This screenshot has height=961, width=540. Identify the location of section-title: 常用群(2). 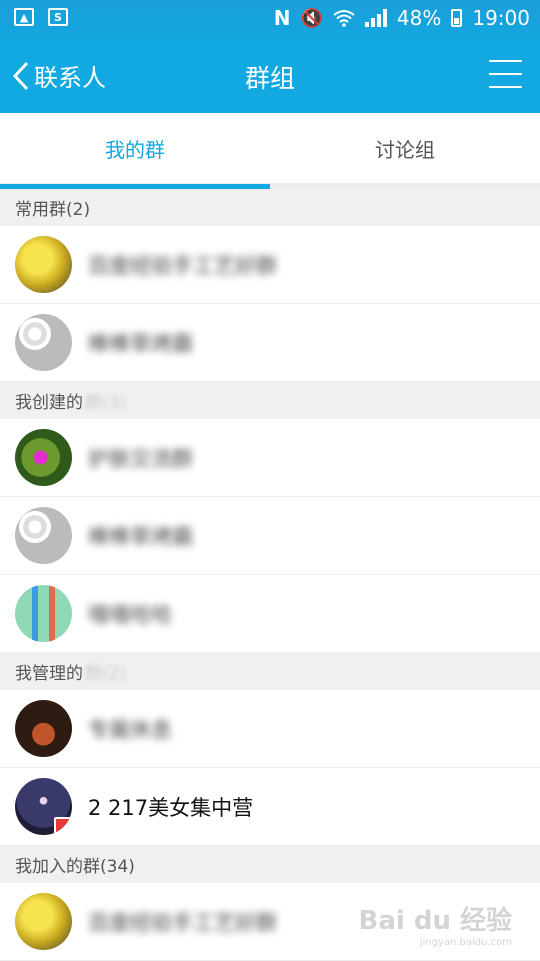
(52, 207).